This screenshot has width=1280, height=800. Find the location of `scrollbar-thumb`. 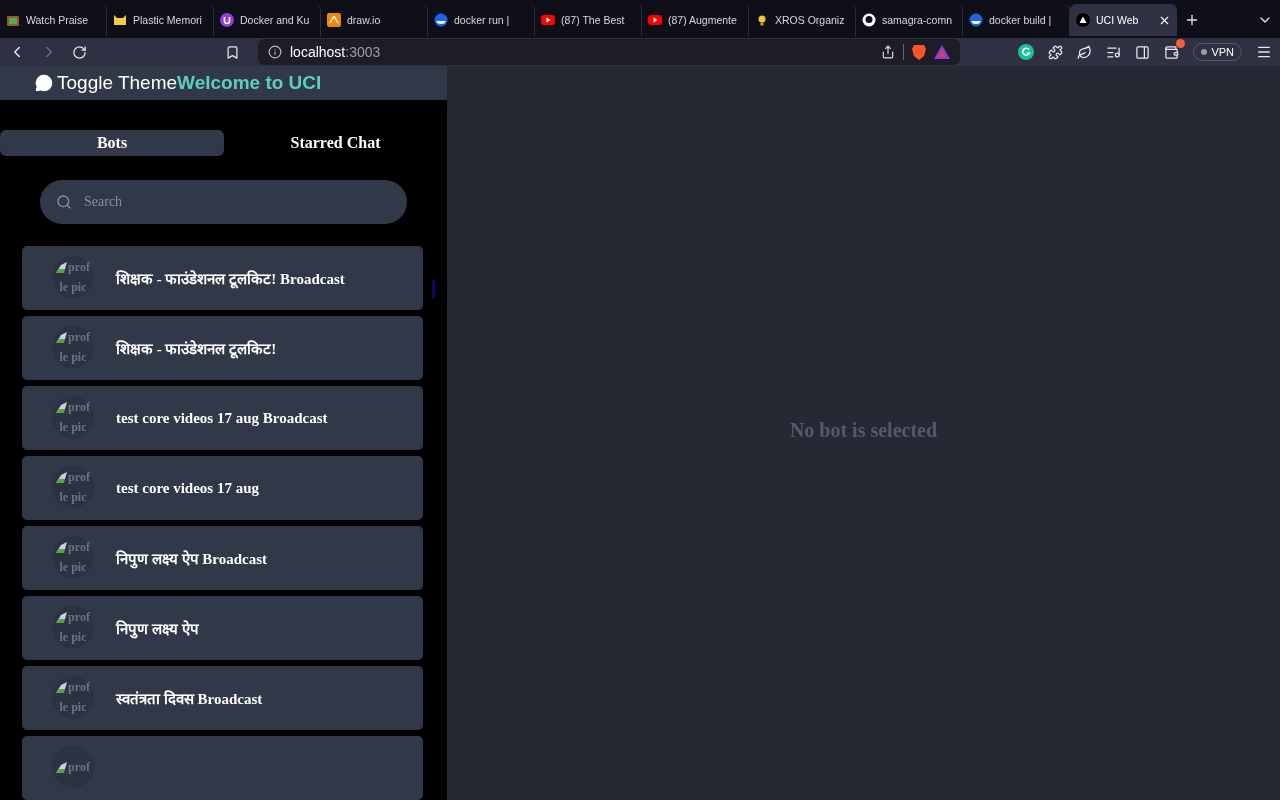

scrollbar-thumb is located at coordinates (433, 289).